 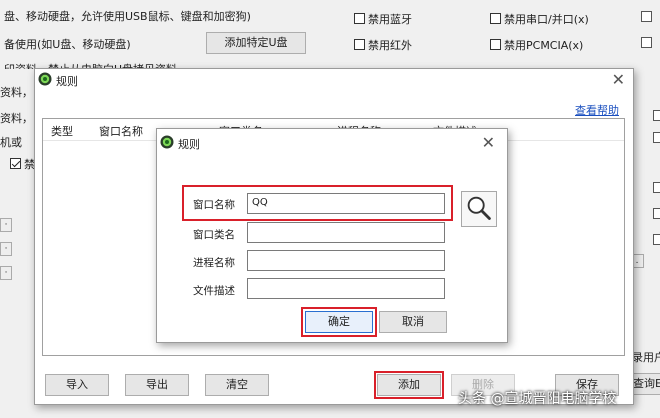 What do you see at coordinates (127, 16) in the screenshot?
I see `usb-option-text: 盘、移动硬盘，允许使用USB鼠标、键盘和加密狗)` at bounding box center [127, 16].